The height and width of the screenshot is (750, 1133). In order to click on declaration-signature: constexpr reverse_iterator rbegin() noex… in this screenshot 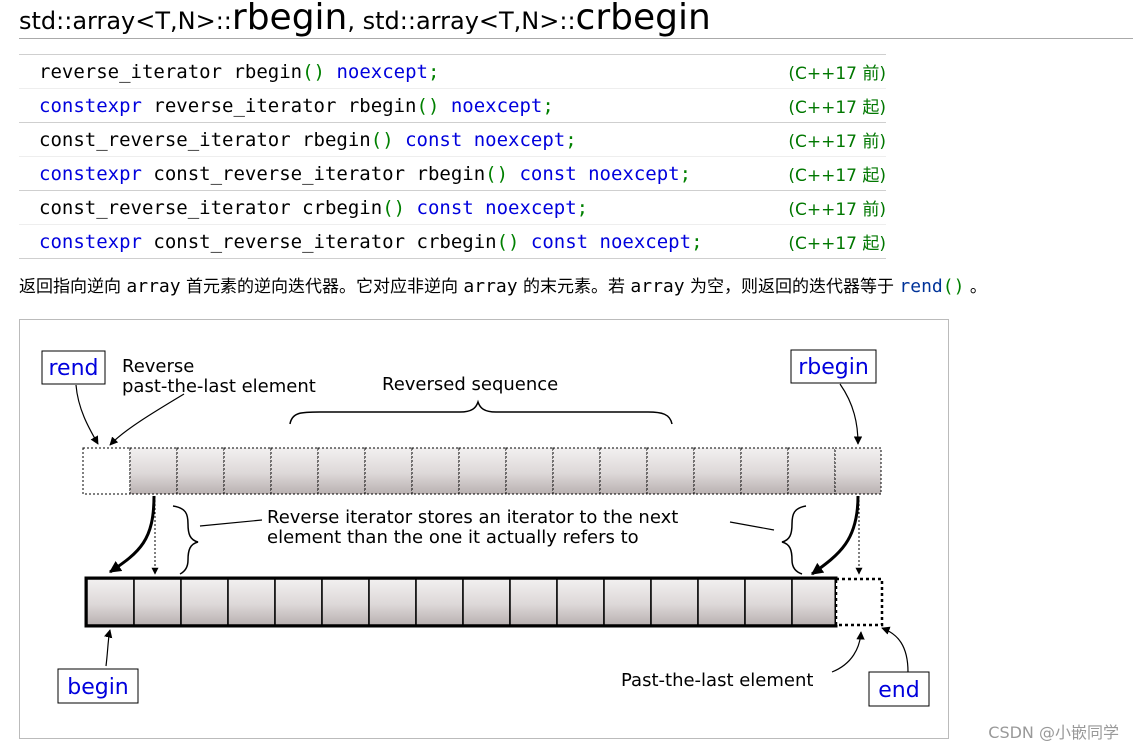, I will do `click(398, 105)`.